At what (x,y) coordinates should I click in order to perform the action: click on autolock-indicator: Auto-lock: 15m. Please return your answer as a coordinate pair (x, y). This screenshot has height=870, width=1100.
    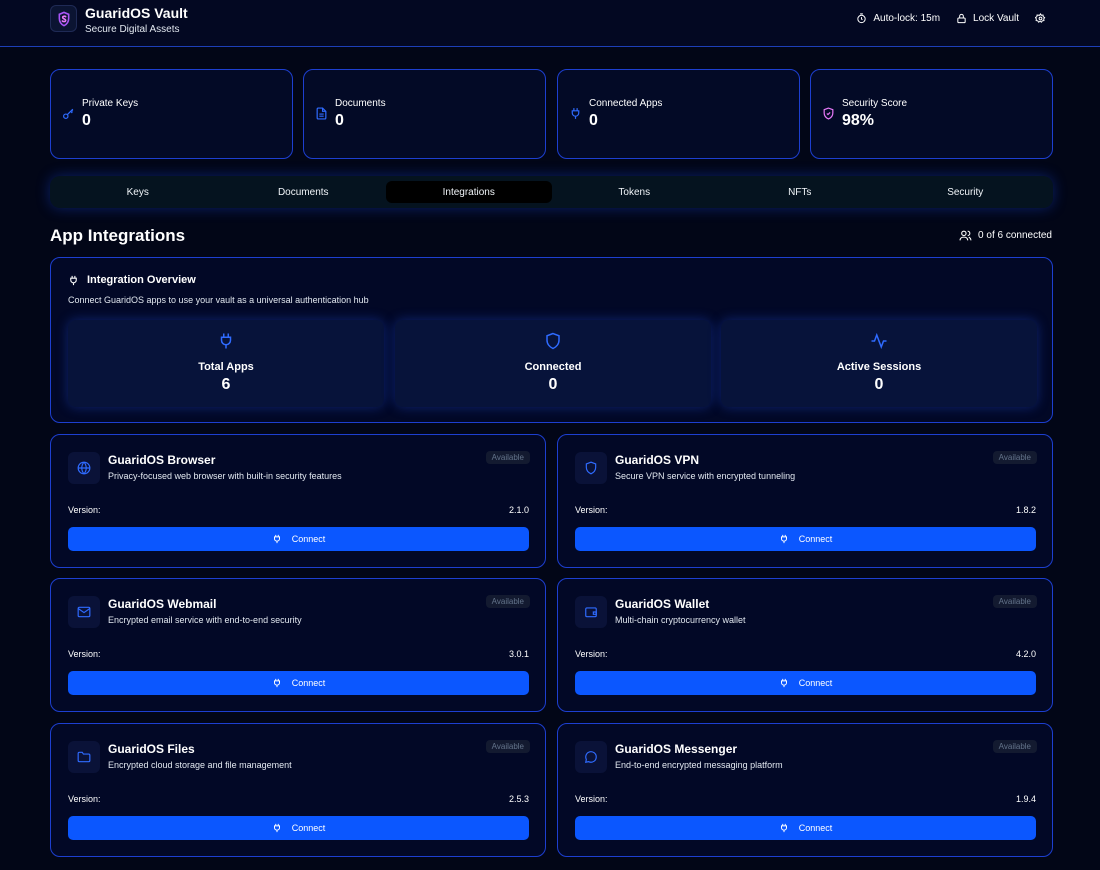
    Looking at the image, I should click on (898, 18).